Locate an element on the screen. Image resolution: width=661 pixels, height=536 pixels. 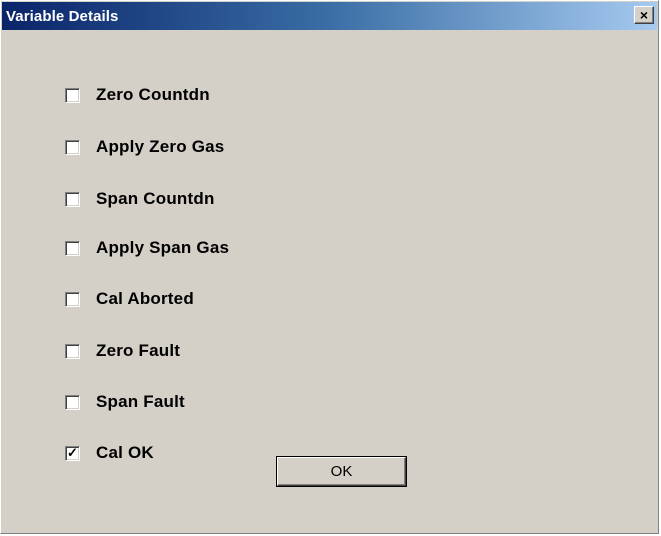
close-button: × is located at coordinates (644, 15).